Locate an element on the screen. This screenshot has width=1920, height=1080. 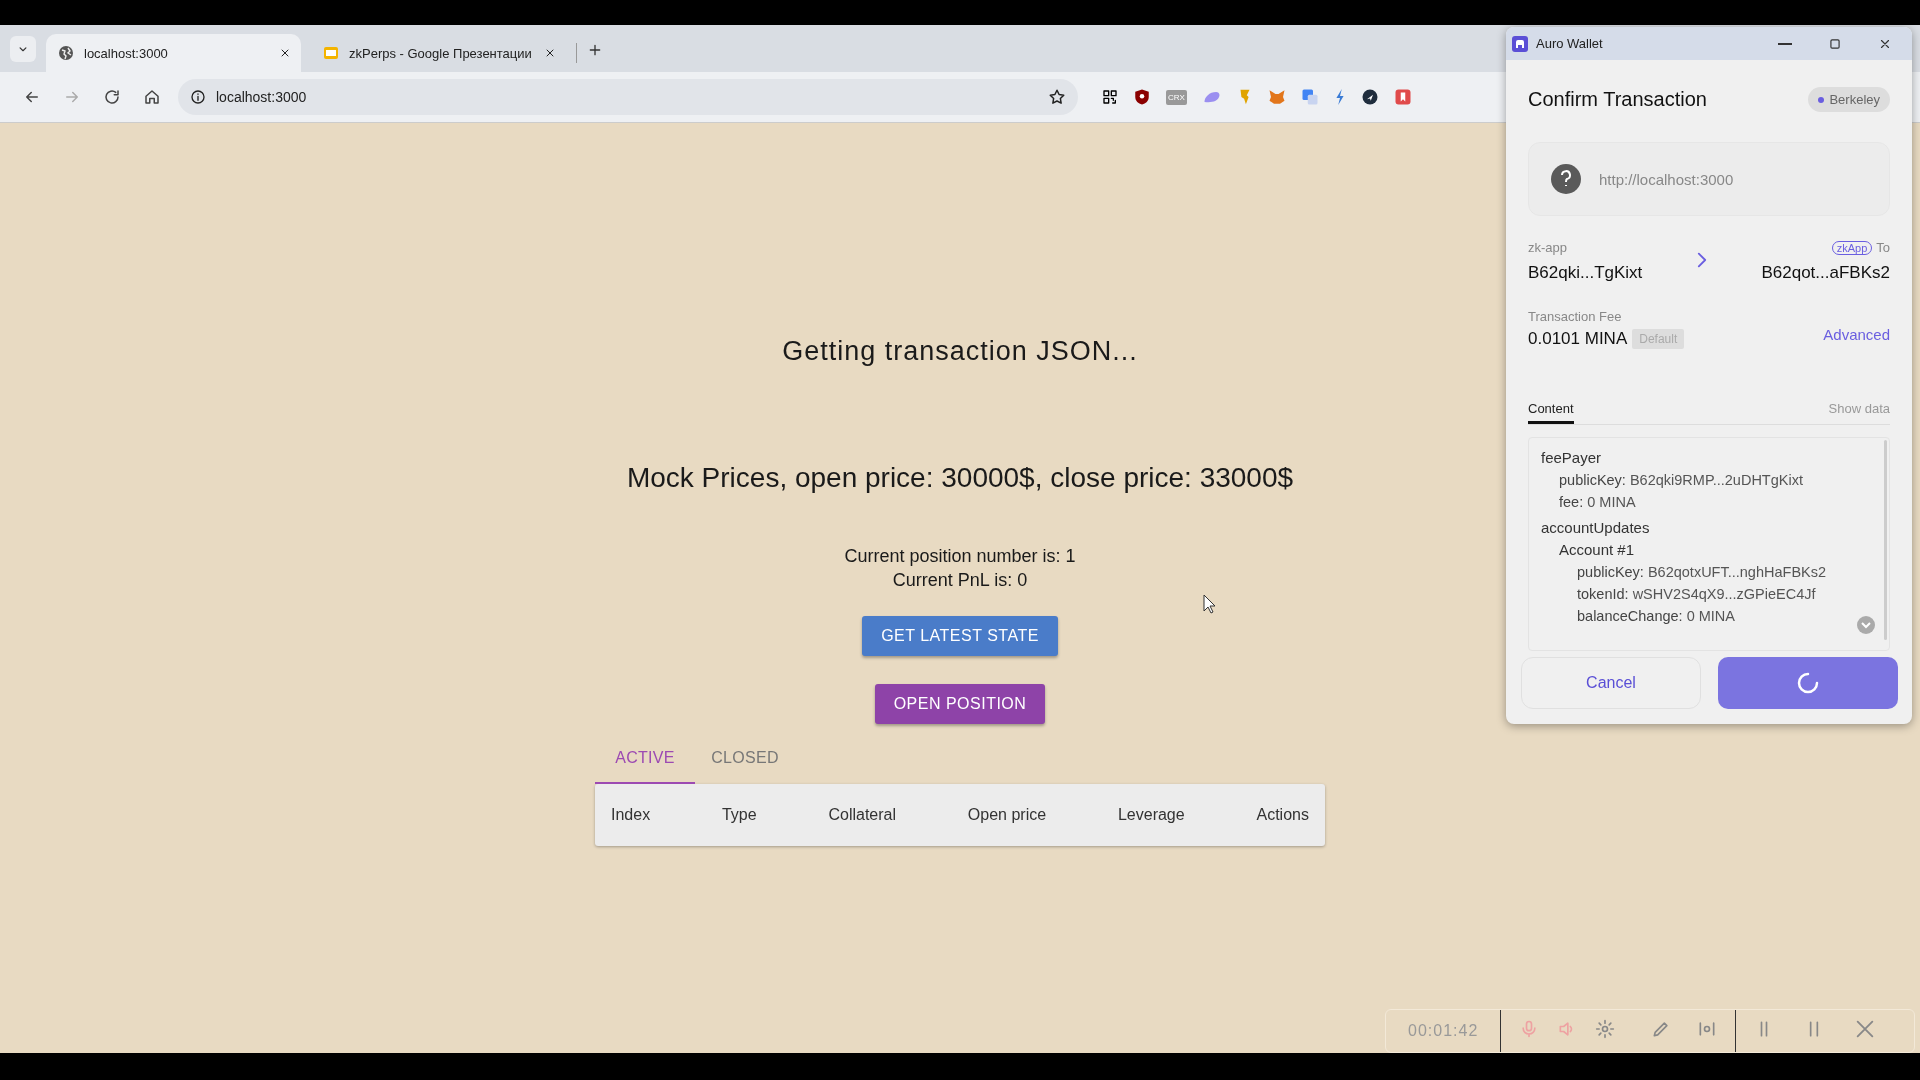
confirm-button is located at coordinates (1808, 683).